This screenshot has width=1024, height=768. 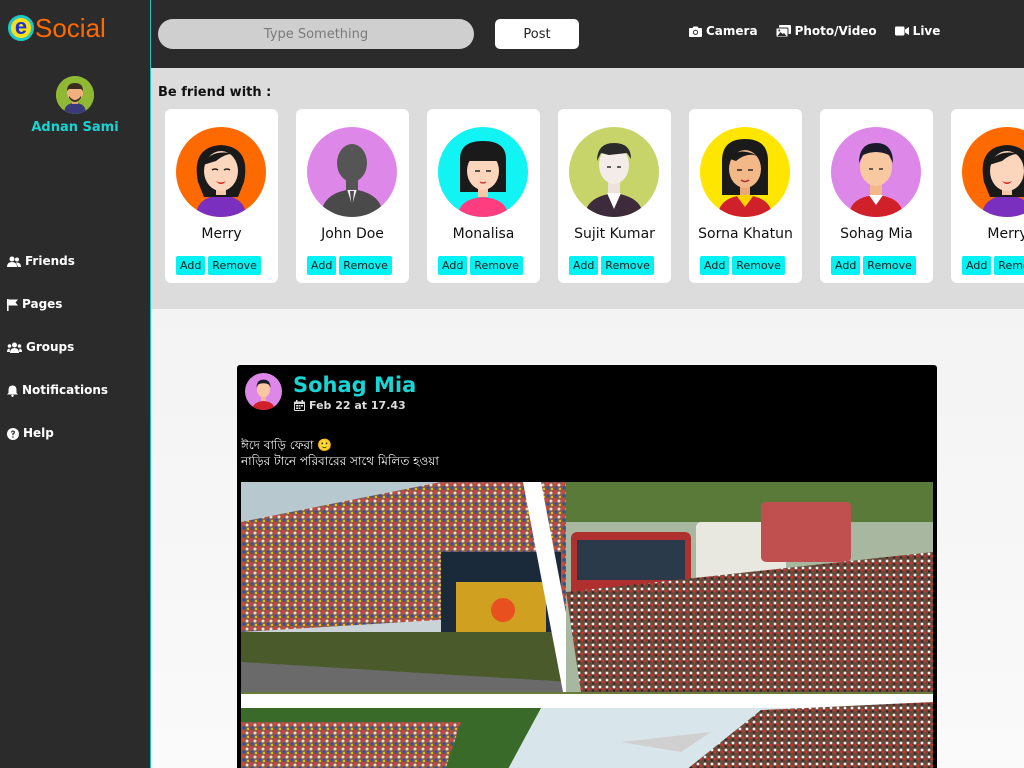 I want to click on post-actions: Camera Photo/Video Live, so click(x=814, y=31).